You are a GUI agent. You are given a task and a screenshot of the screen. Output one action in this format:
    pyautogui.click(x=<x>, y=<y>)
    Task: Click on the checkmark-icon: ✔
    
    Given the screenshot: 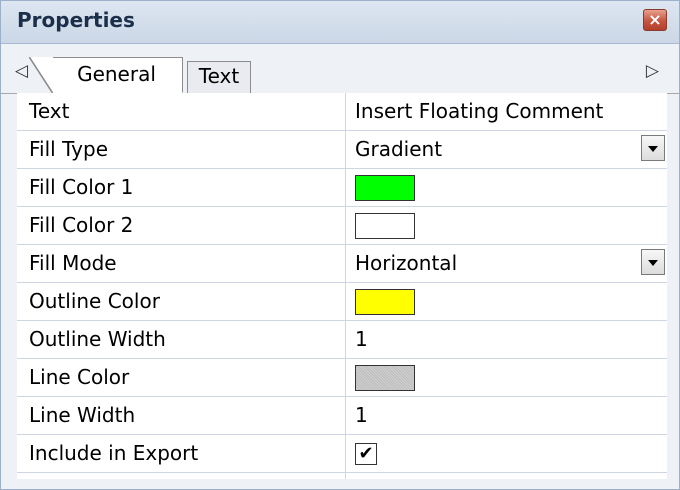 What is the action you would take?
    pyautogui.click(x=366, y=453)
    